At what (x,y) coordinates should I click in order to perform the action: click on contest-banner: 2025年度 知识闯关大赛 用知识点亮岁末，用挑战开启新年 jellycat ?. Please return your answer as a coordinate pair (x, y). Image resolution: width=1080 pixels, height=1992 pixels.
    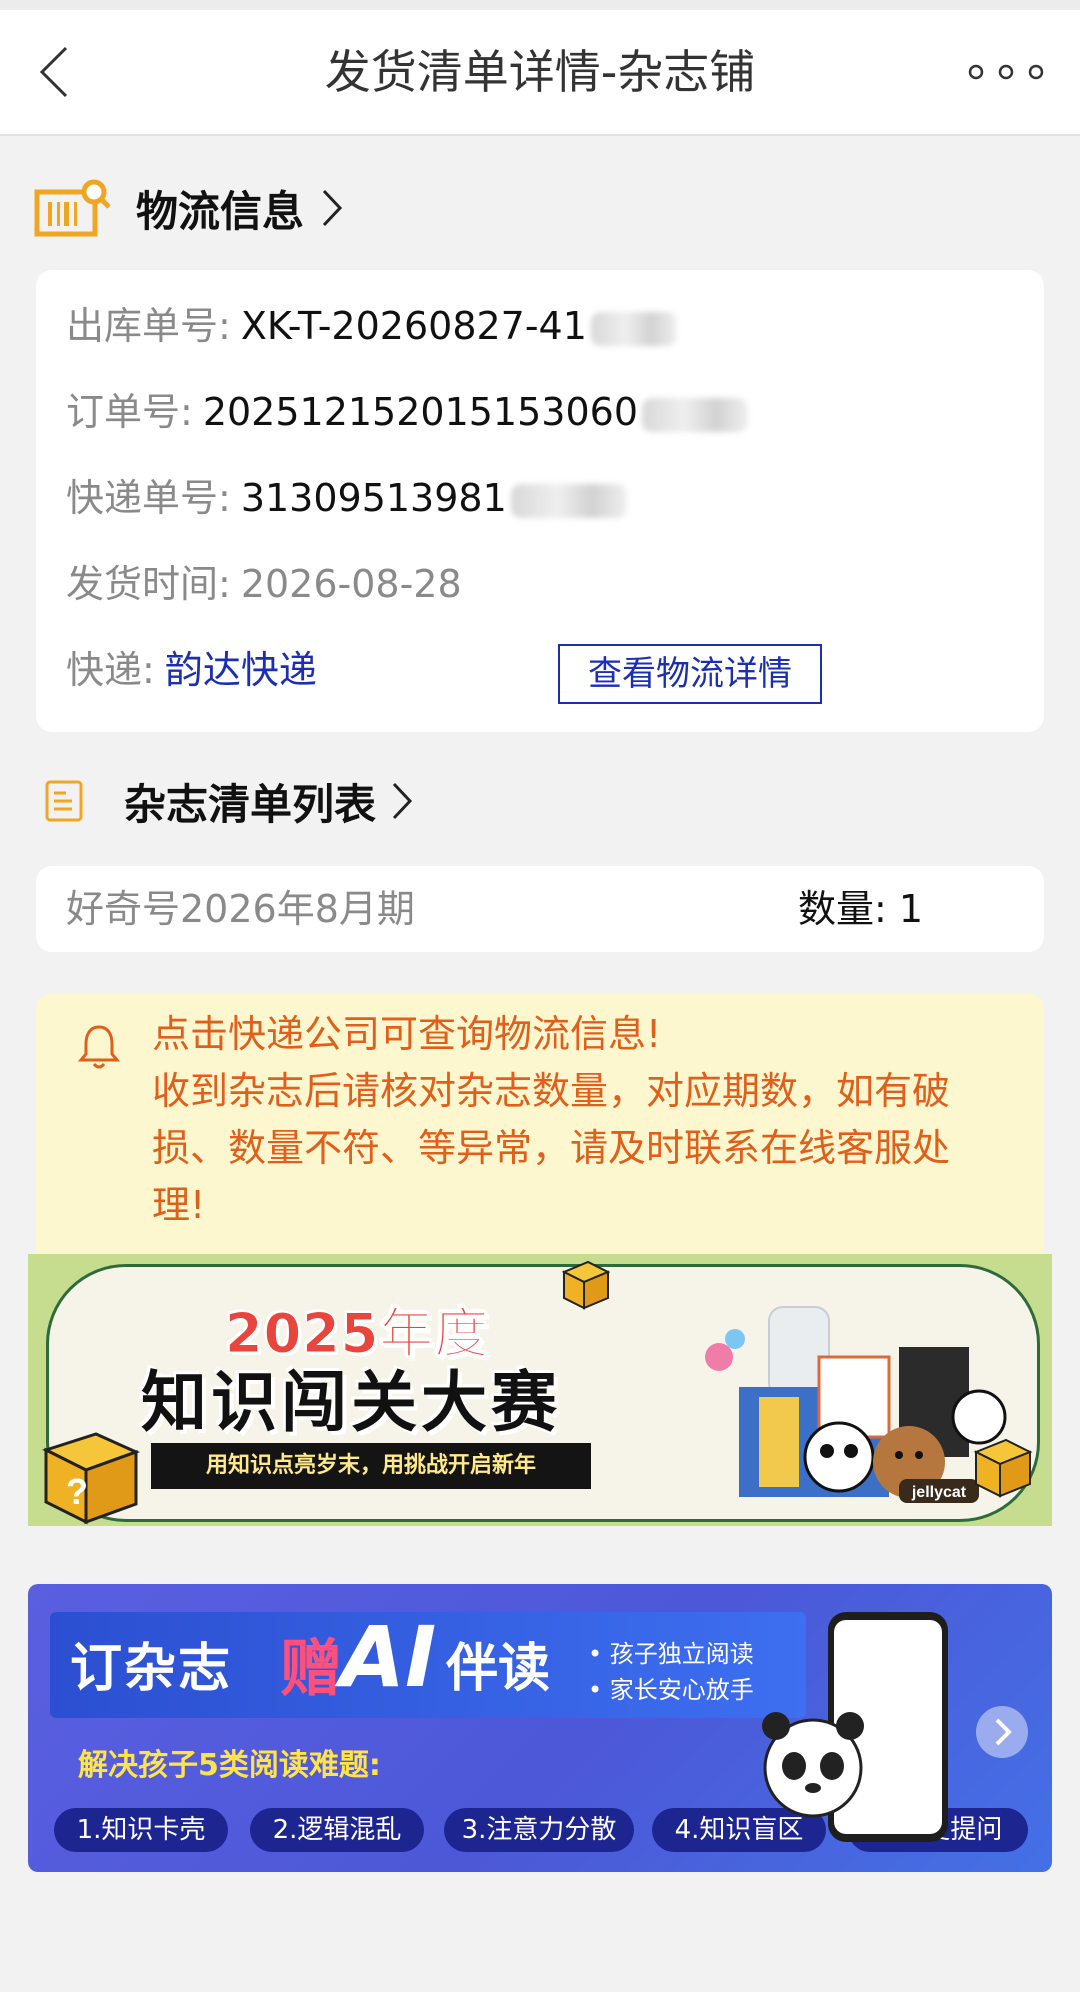
    Looking at the image, I should click on (540, 1390).